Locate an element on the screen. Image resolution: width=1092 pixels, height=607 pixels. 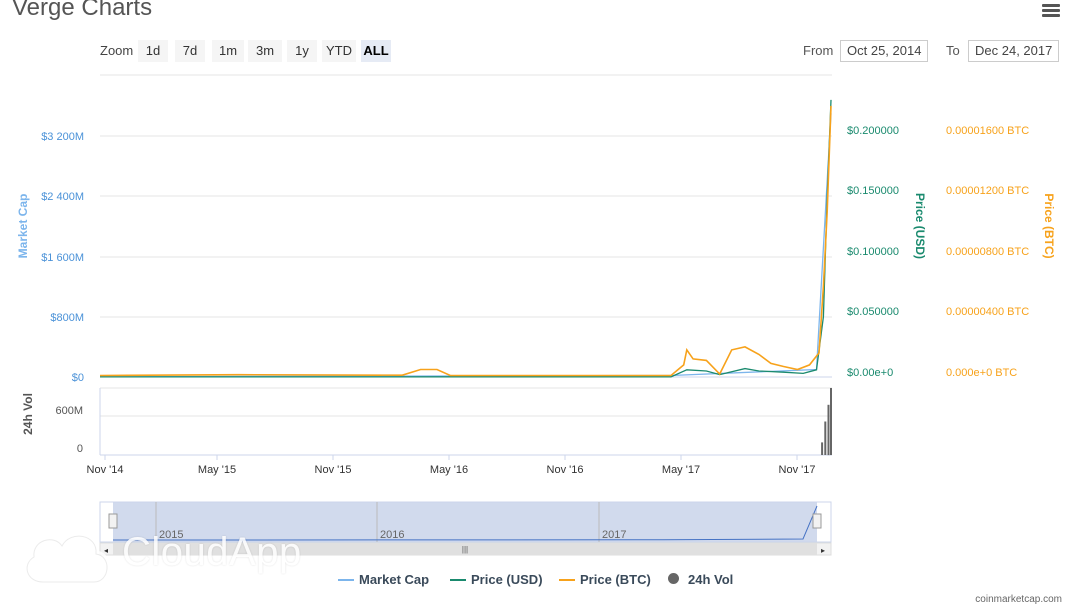
btc-tick-1: 0.00000400 BTC is located at coordinates (987, 312).